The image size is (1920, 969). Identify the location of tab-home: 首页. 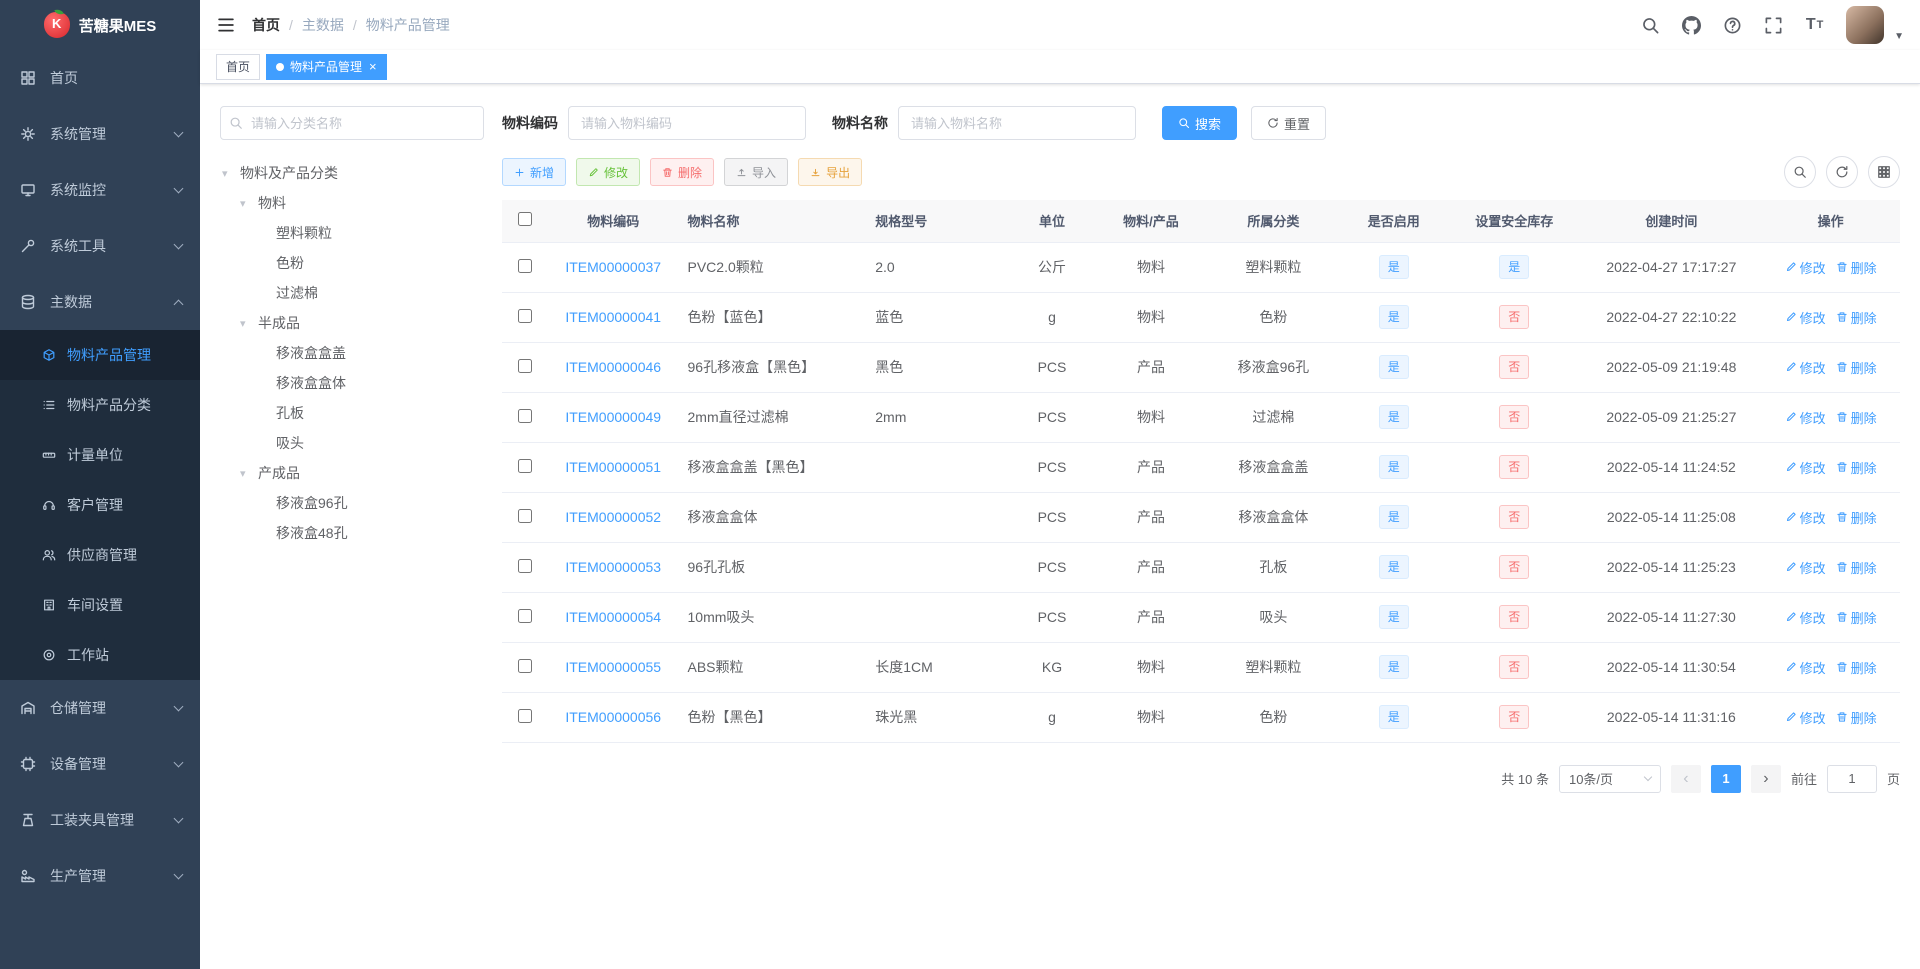
(238, 66).